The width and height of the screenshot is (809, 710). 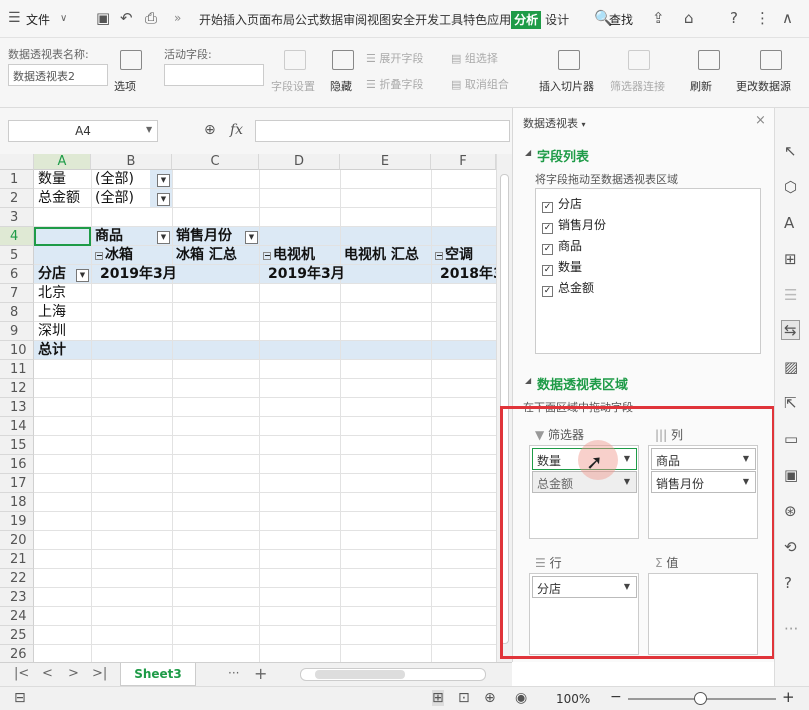 What do you see at coordinates (584, 124) in the screenshot?
I see `pane-title-dropdown-icon: ▾` at bounding box center [584, 124].